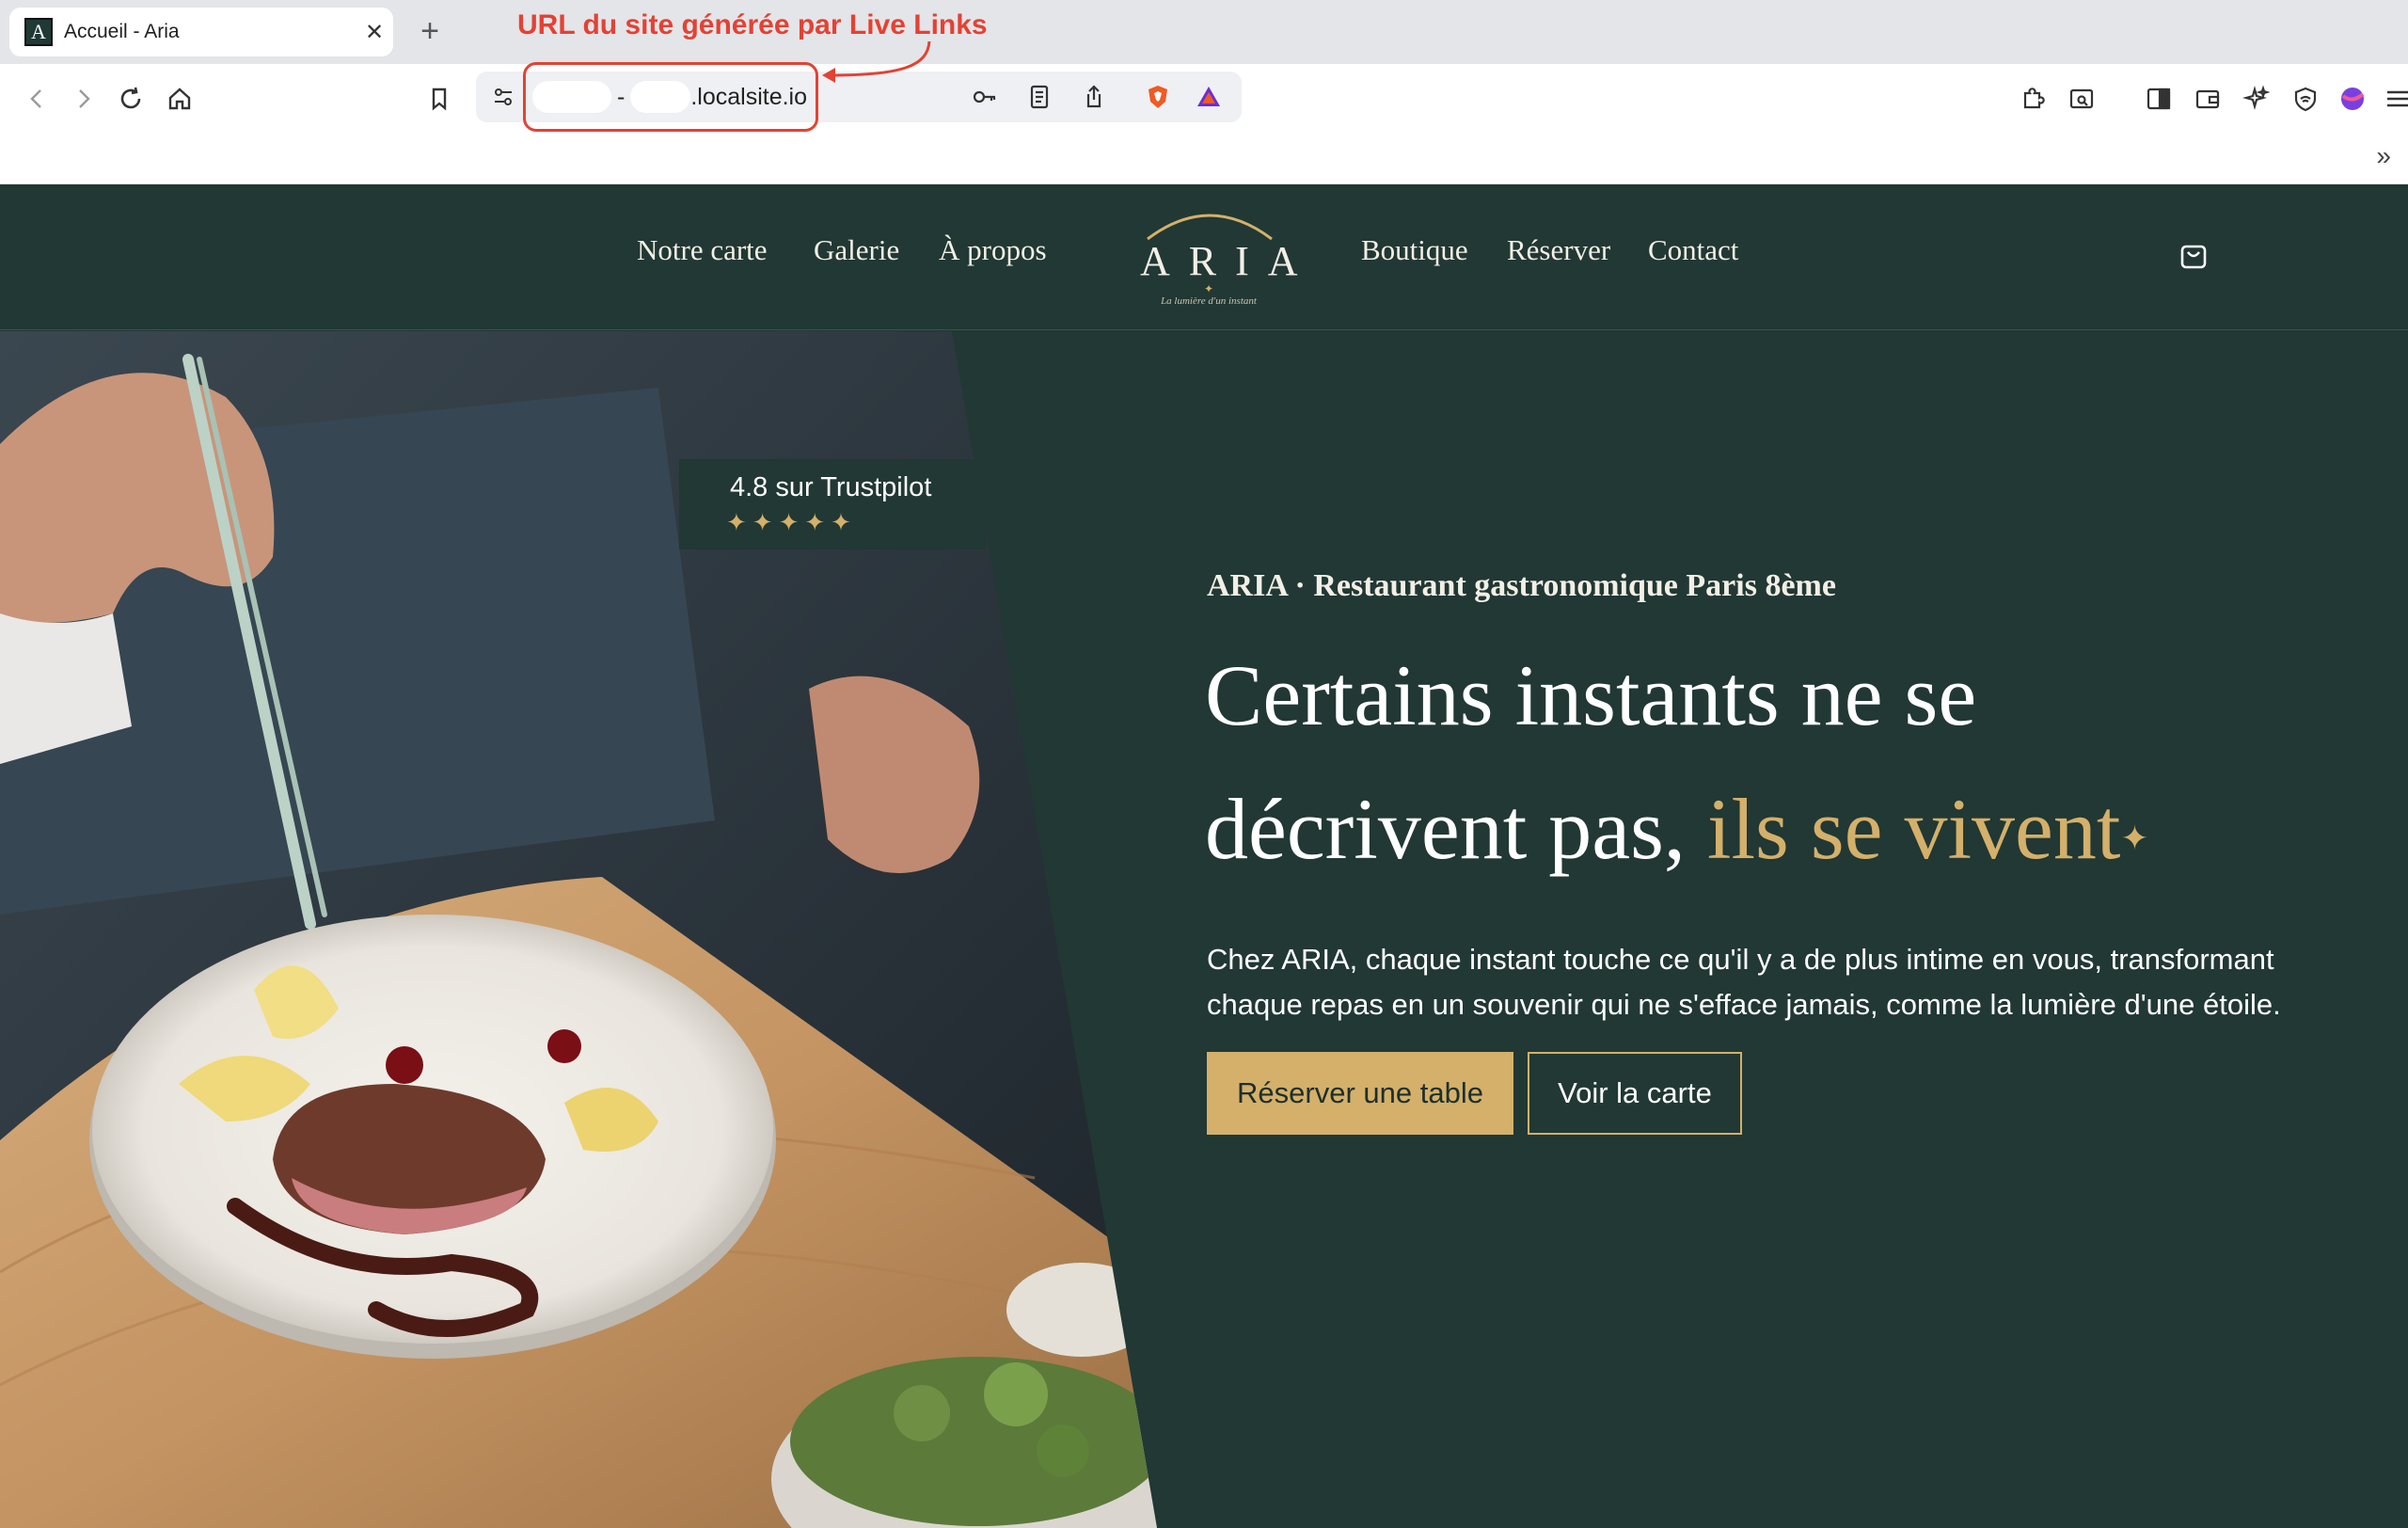 Image resolution: width=2408 pixels, height=1528 pixels. Describe the element at coordinates (993, 250) in the screenshot. I see `nav-link-a-propos: À propos` at that location.